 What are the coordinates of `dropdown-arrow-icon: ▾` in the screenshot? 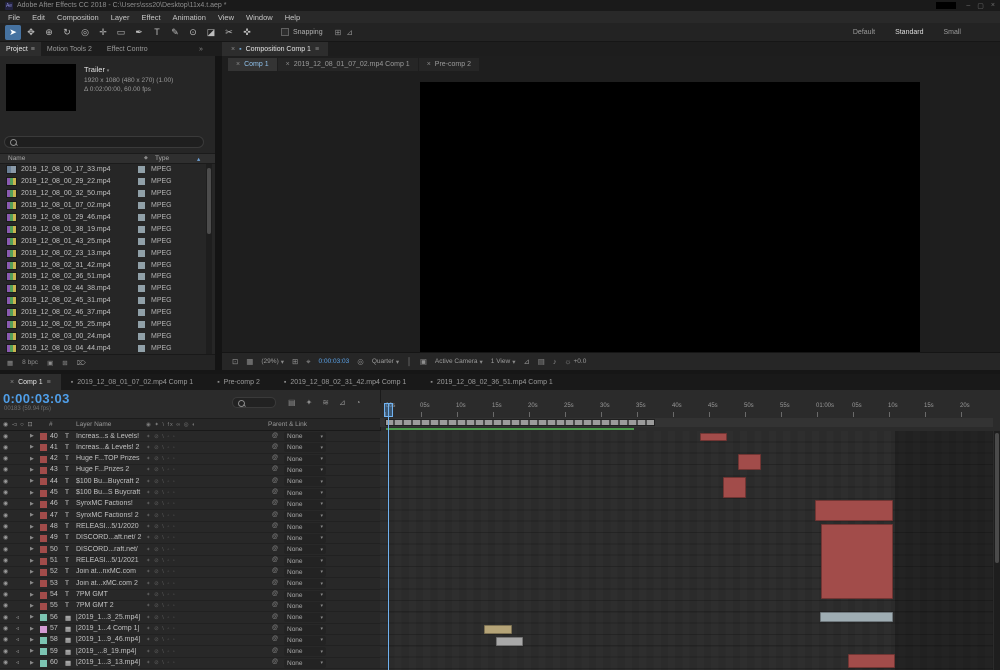 It's located at (108, 71).